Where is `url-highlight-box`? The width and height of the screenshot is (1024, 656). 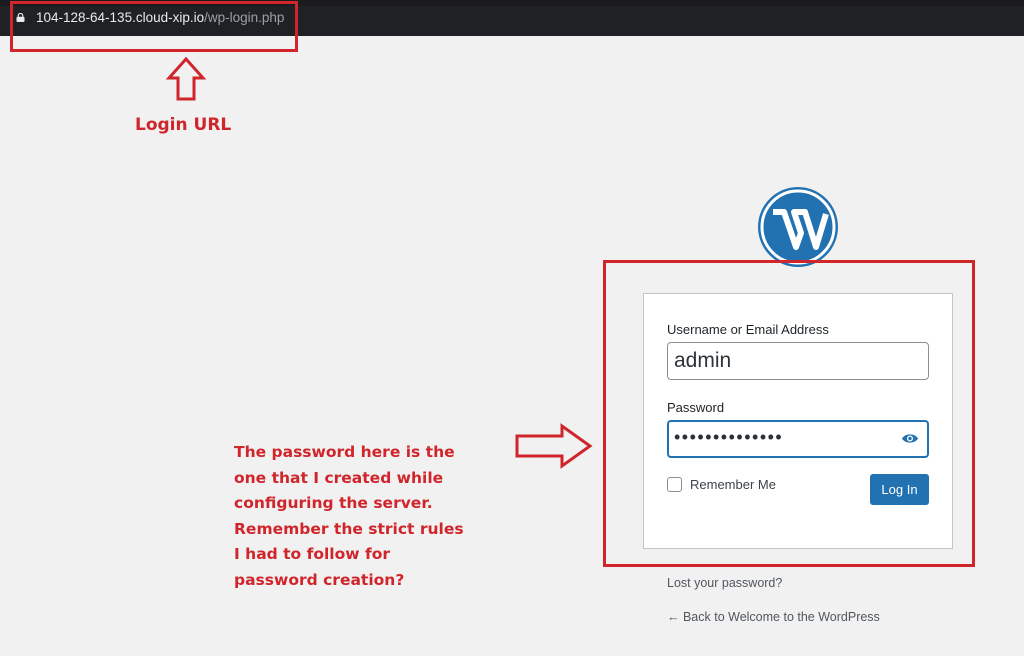 url-highlight-box is located at coordinates (154, 26).